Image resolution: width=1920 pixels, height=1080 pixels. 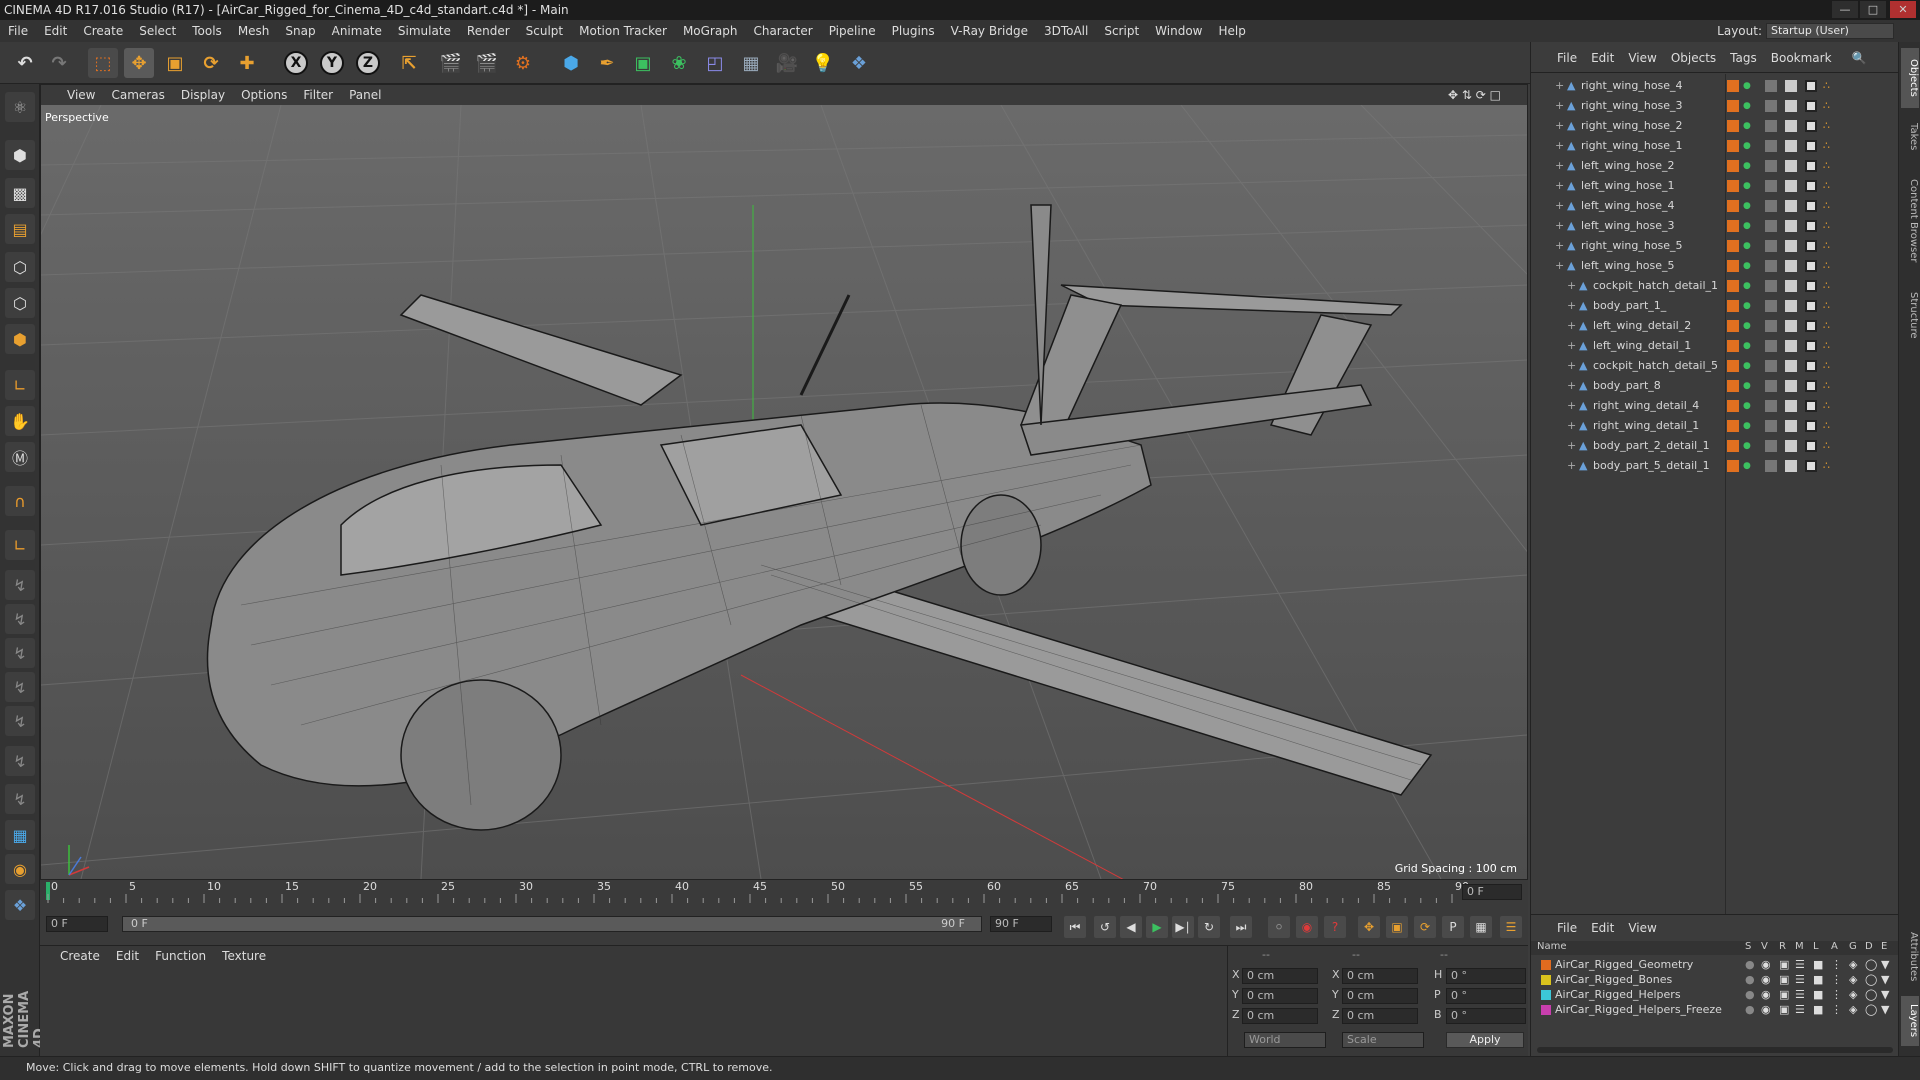 I want to click on object-menu-objects: Objects, so click(x=1693, y=58).